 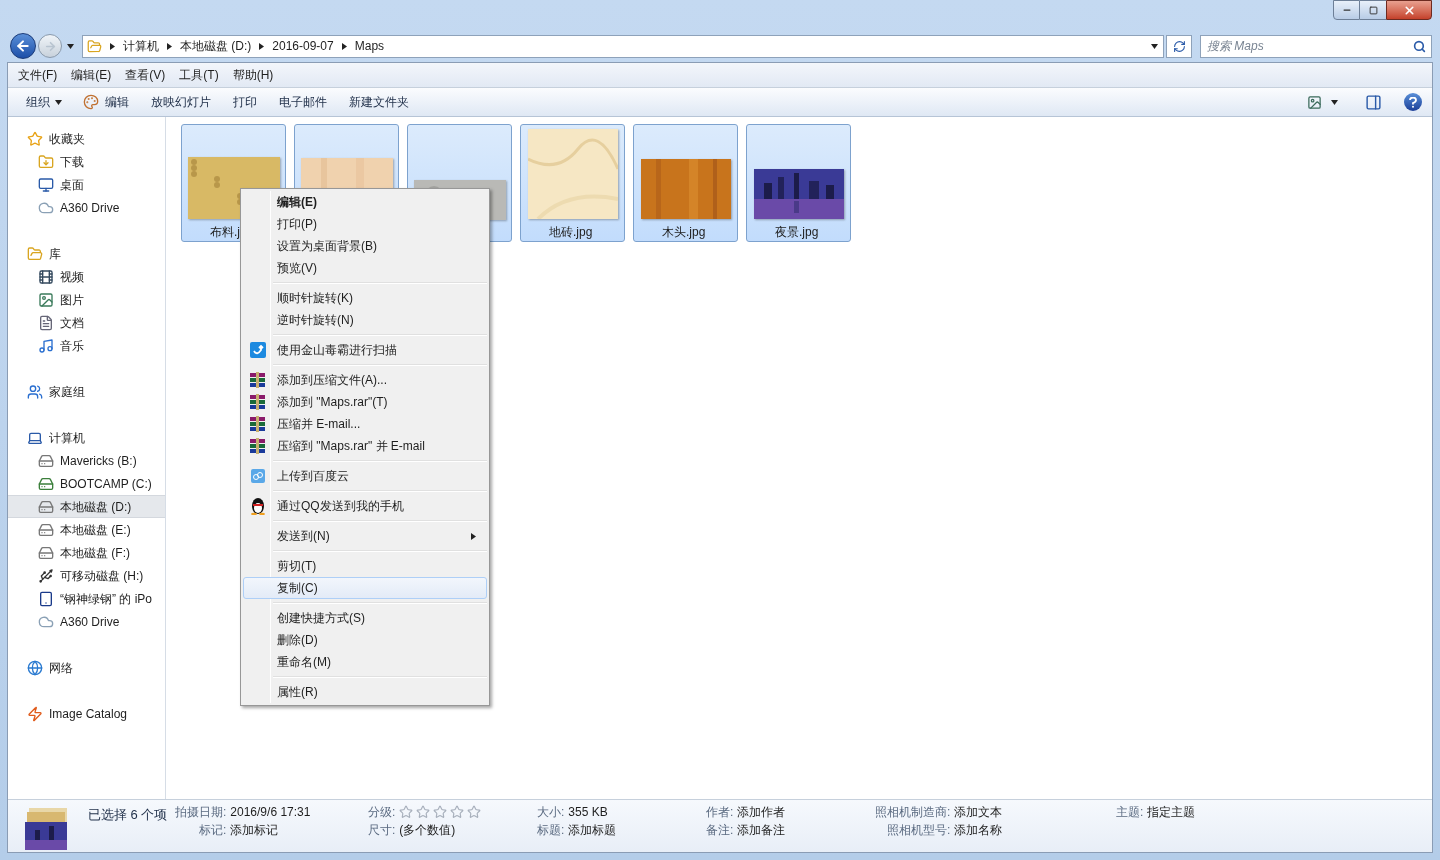 What do you see at coordinates (258, 350) in the screenshot?
I see `shield-scan-icon` at bounding box center [258, 350].